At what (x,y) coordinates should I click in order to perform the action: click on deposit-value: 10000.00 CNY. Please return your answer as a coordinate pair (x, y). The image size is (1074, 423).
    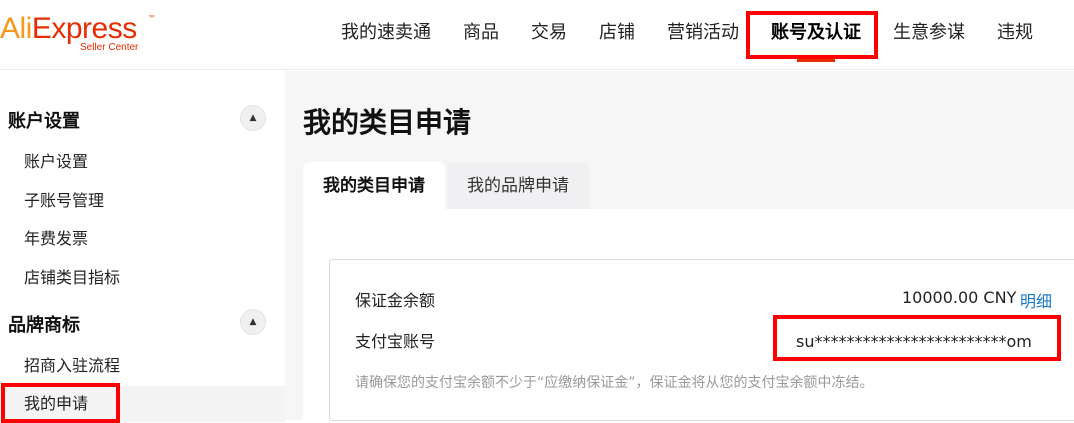
    Looking at the image, I should click on (959, 297).